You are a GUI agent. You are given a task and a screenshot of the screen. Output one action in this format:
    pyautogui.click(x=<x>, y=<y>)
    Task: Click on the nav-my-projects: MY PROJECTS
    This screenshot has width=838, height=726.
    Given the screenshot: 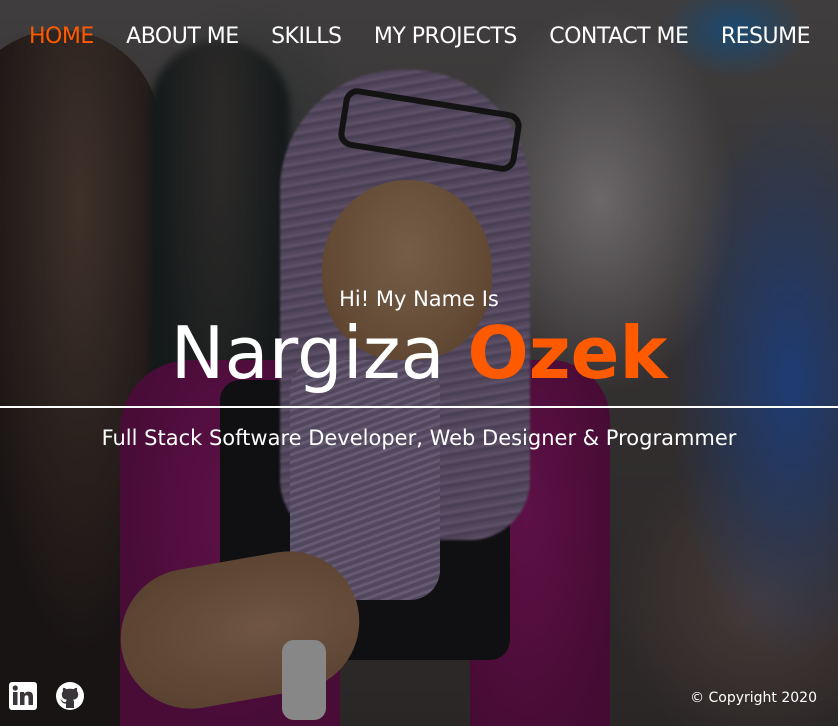 What is the action you would take?
    pyautogui.click(x=445, y=37)
    